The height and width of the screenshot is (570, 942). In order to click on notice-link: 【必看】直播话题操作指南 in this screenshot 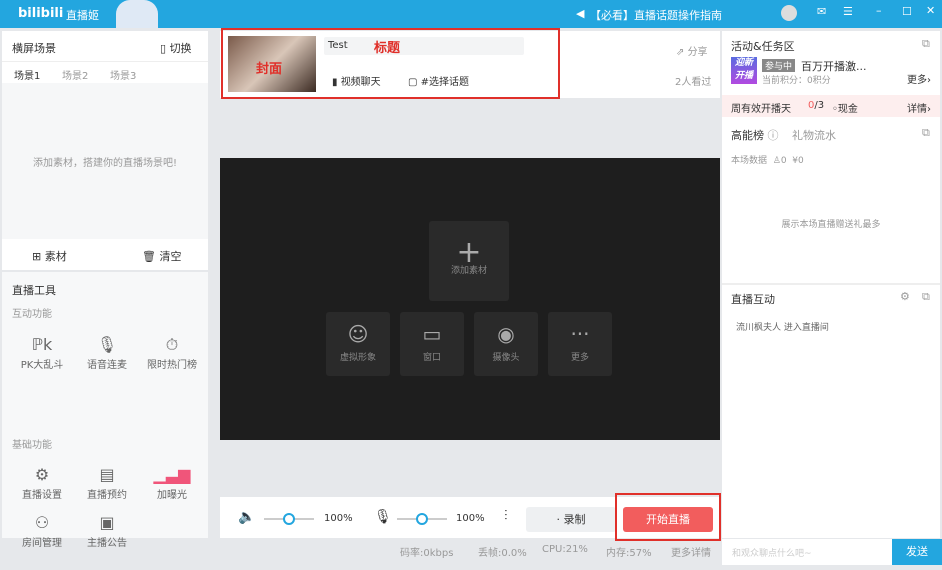, I will do `click(656, 15)`.